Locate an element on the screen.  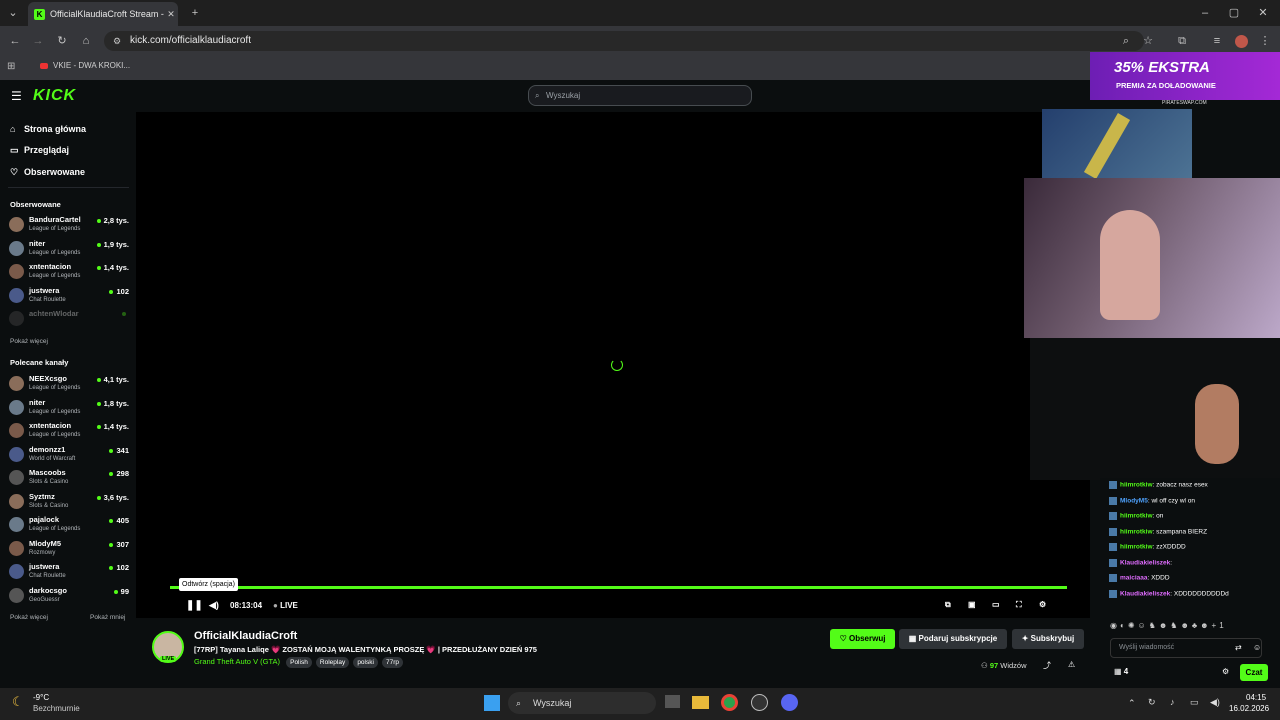
share-icon: ⤴ is located at coordinates (1047, 665).